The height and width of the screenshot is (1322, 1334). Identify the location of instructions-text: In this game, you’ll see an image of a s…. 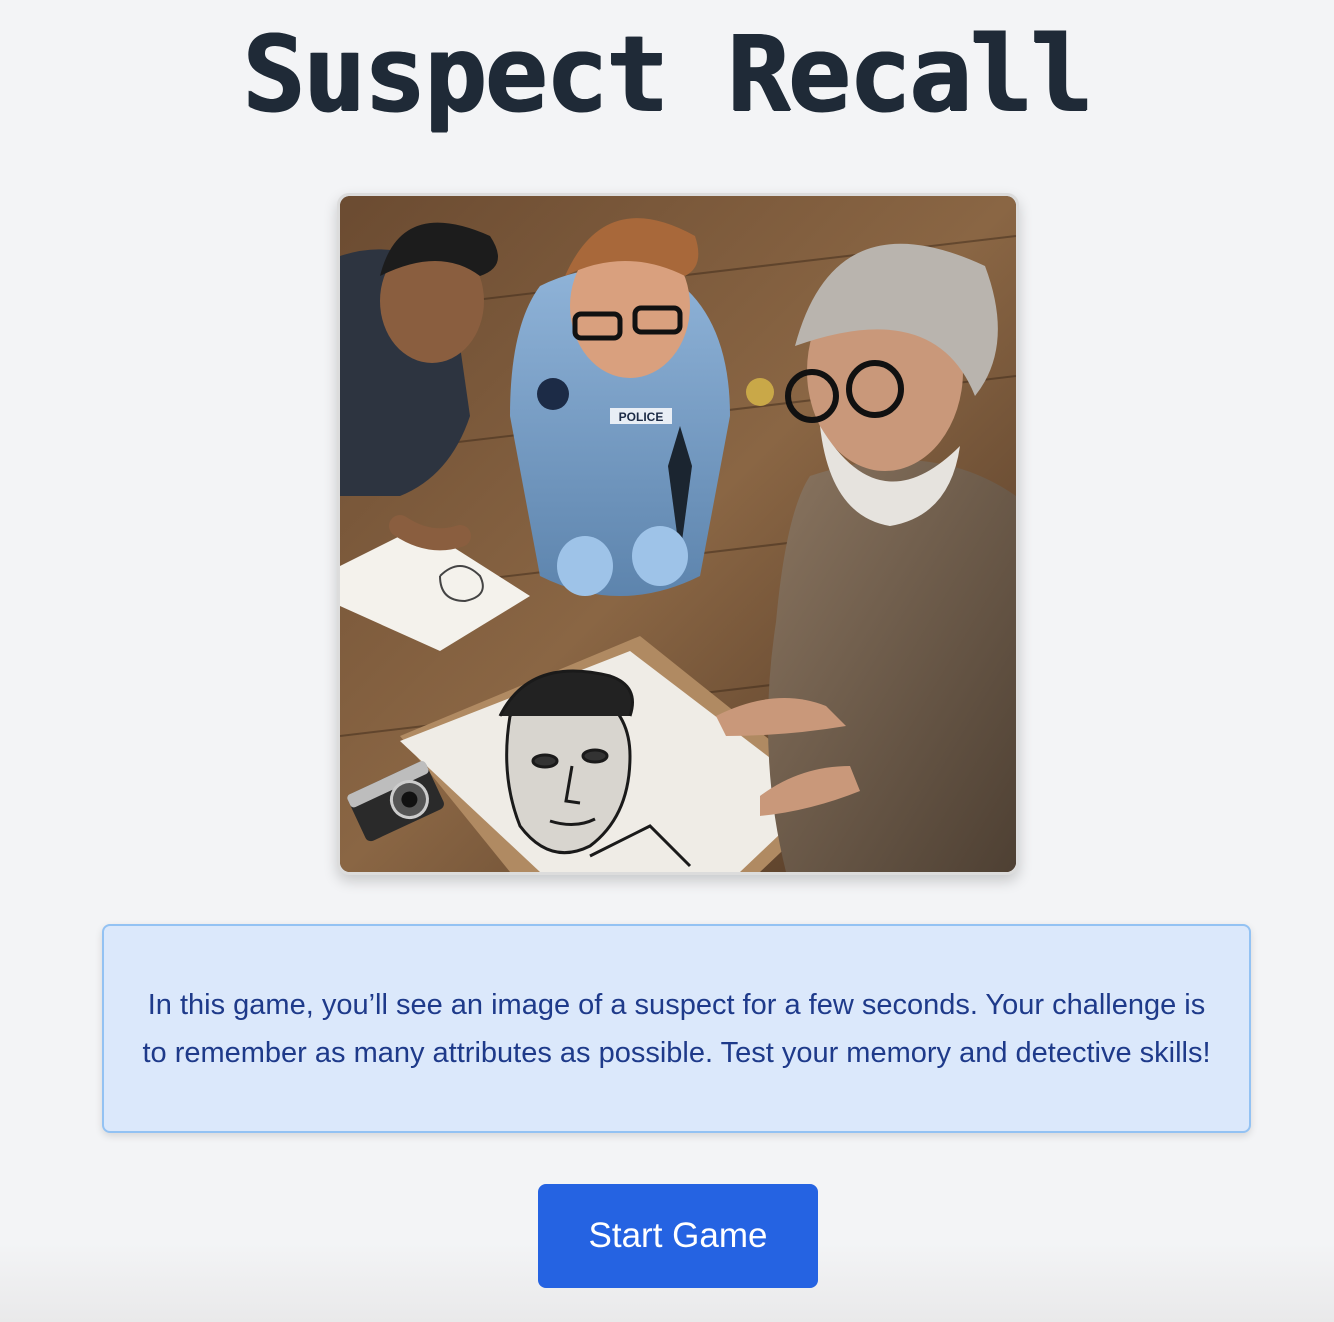
(676, 1028).